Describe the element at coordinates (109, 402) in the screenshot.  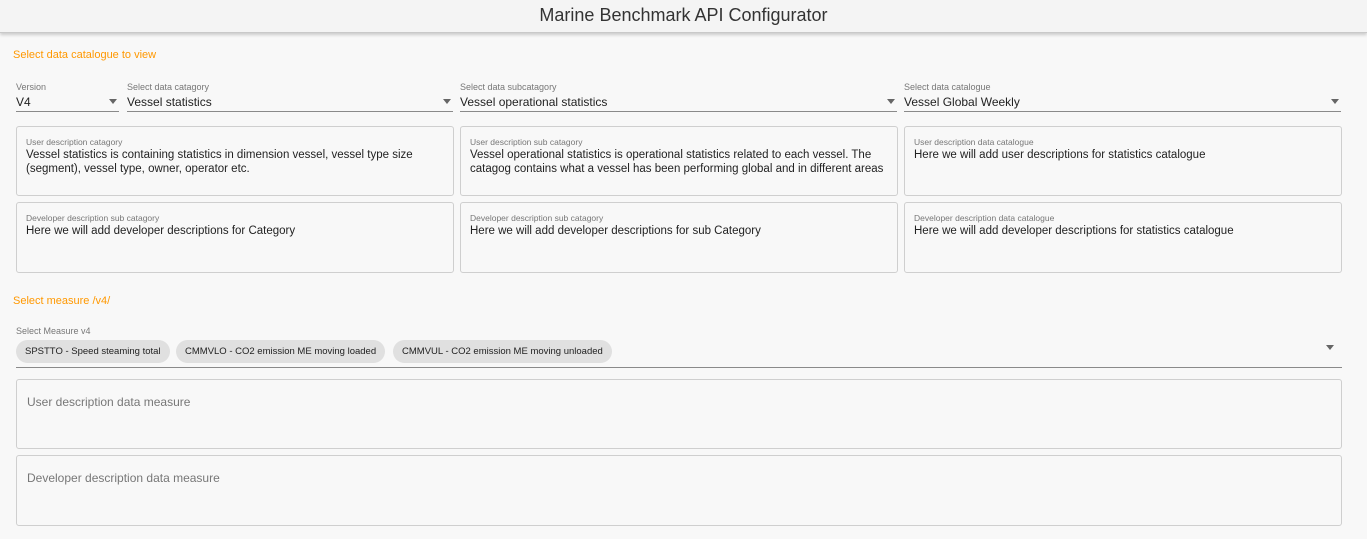
I see `user-description-measure-placeholder: User description data measure` at that location.